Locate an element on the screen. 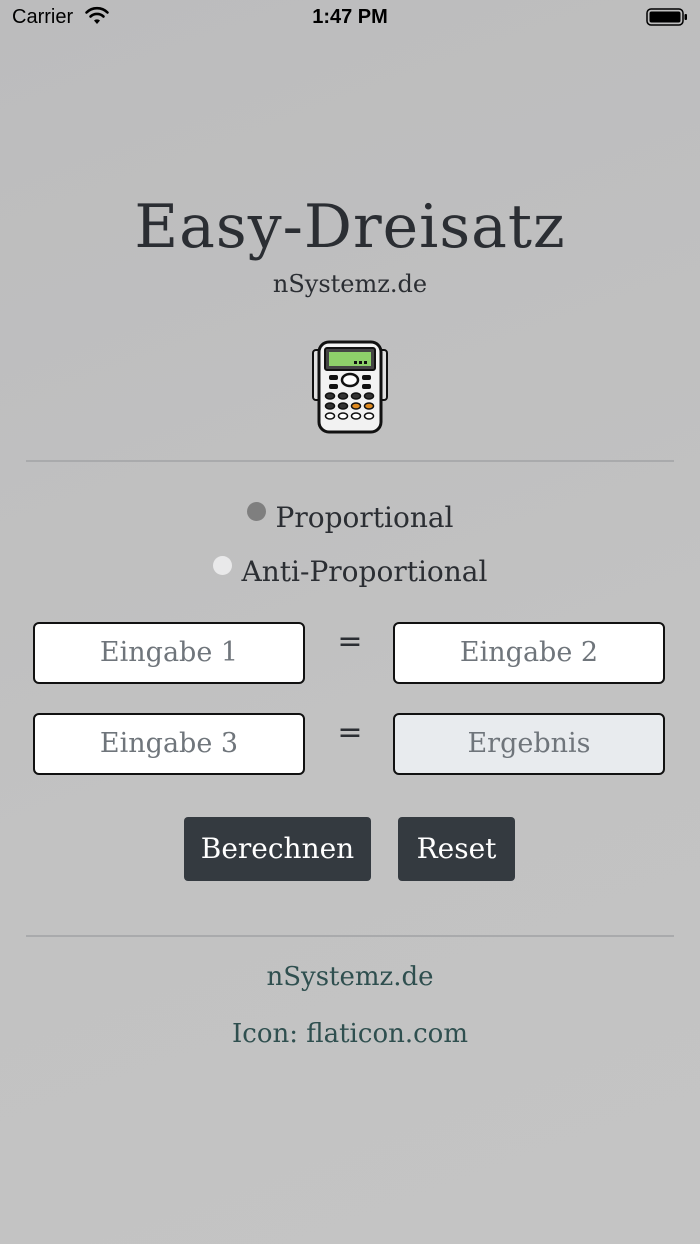 The width and height of the screenshot is (700, 1244). radio-selected-indicator is located at coordinates (256, 511).